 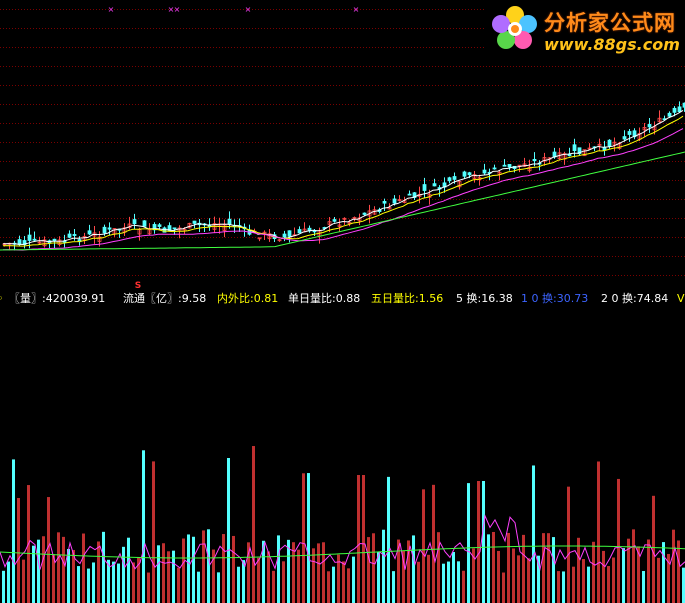 What do you see at coordinates (514, 27) in the screenshot?
I see `flower-logo-icon` at bounding box center [514, 27].